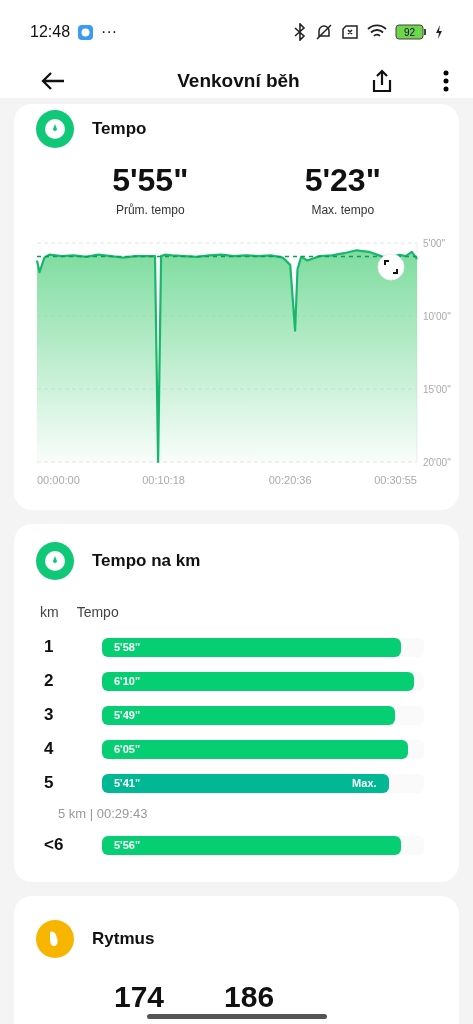 This screenshot has width=473, height=1024. I want to click on card-title: Rytmus, so click(123, 939).